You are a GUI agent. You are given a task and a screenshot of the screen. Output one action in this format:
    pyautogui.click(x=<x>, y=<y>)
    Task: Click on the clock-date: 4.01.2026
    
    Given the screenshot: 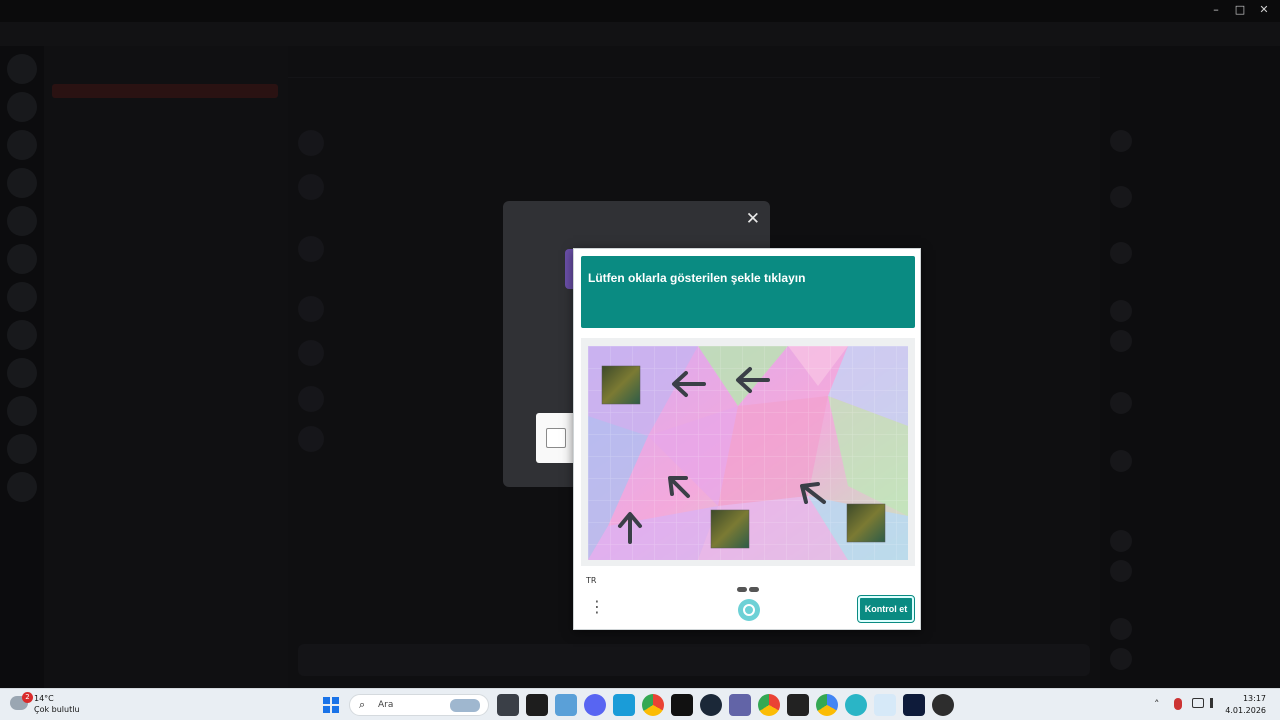 What is the action you would take?
    pyautogui.click(x=1245, y=710)
    